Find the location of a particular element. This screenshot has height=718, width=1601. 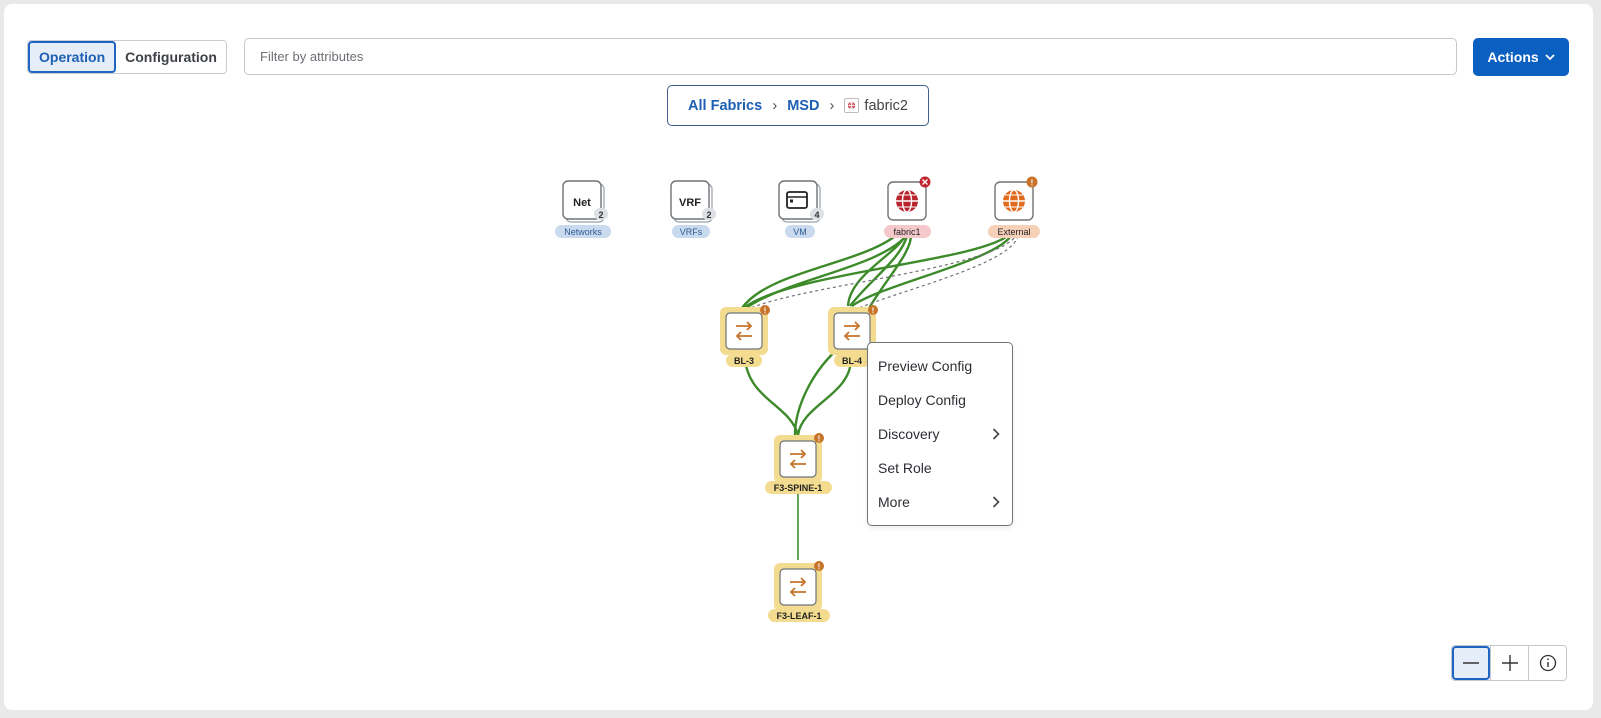

f3-leaf-1-label: F3-LEAF-1 is located at coordinates (799, 616).